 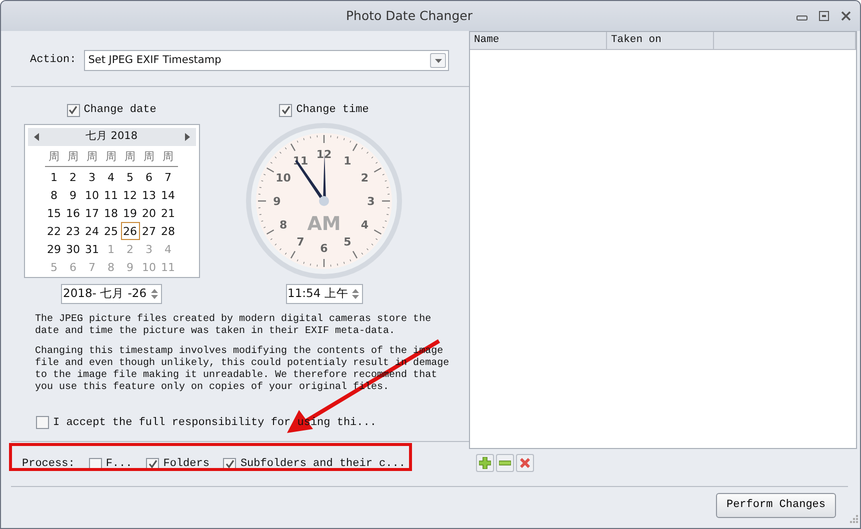 What do you see at coordinates (364, 177) in the screenshot?
I see `clock-number: 2` at bounding box center [364, 177].